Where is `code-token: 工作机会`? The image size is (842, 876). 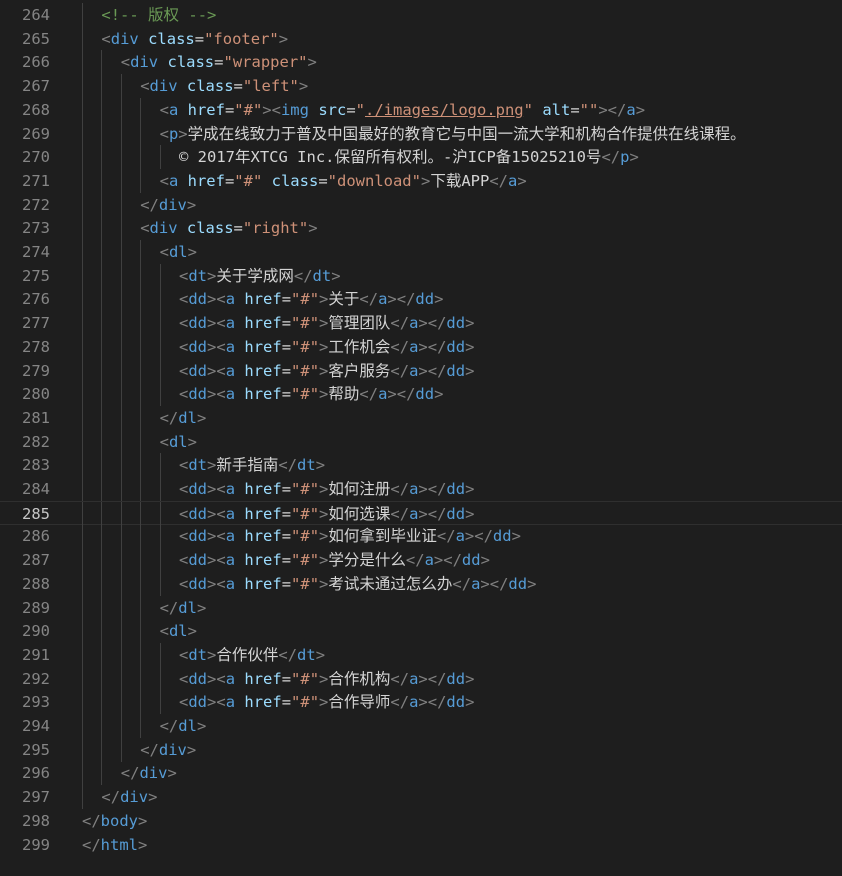 code-token: 工作机会 is located at coordinates (359, 346).